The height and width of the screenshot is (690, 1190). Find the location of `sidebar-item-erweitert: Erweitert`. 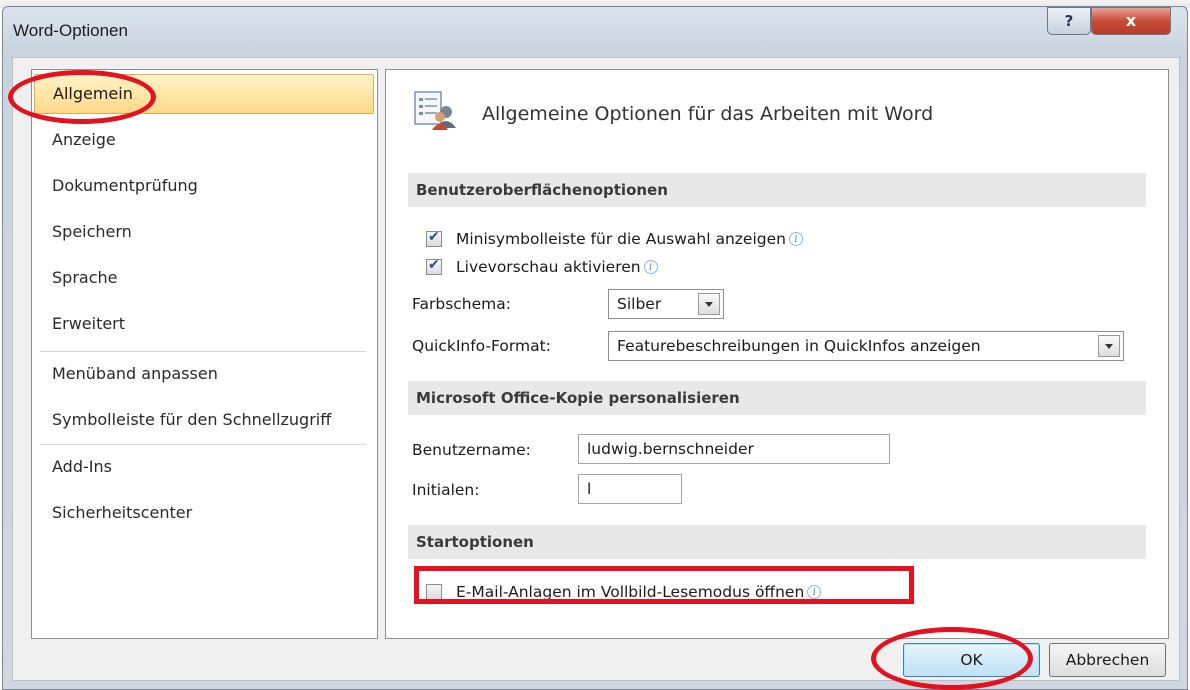

sidebar-item-erweitert: Erweitert is located at coordinates (204, 324).